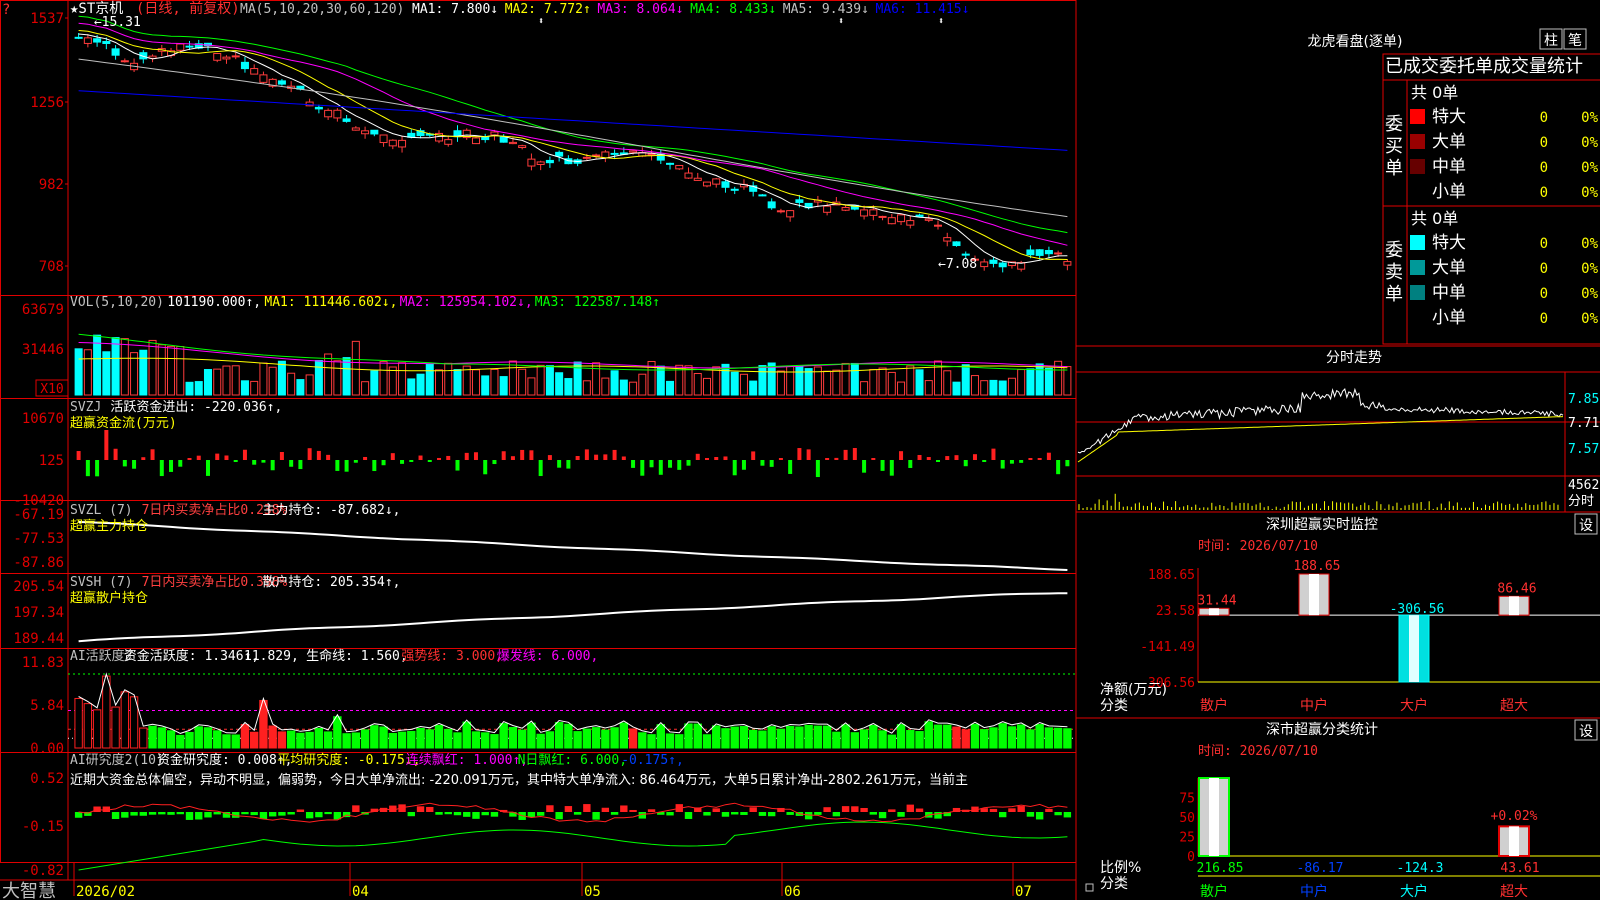 The width and height of the screenshot is (1600, 900). Describe the element at coordinates (1586, 732) in the screenshot. I see `classify-settings-label: 设` at that location.